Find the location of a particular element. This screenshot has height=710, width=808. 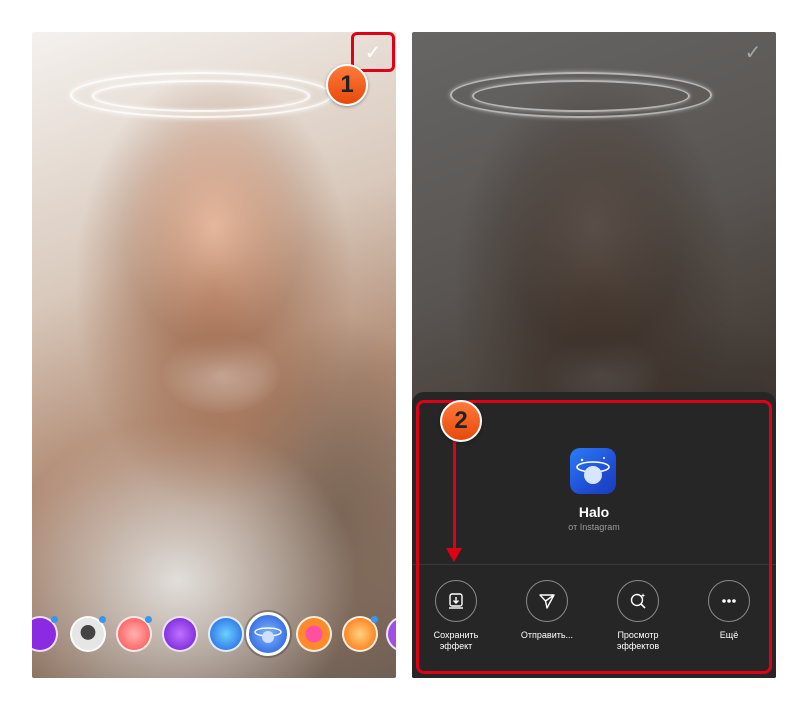

arrow-down-icon is located at coordinates (454, 555).